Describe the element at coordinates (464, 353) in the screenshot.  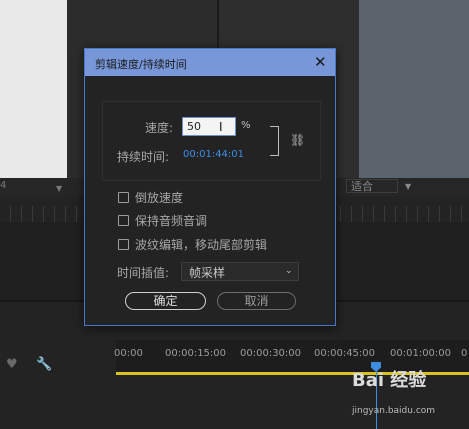
I see `timecode-label: 0` at that location.